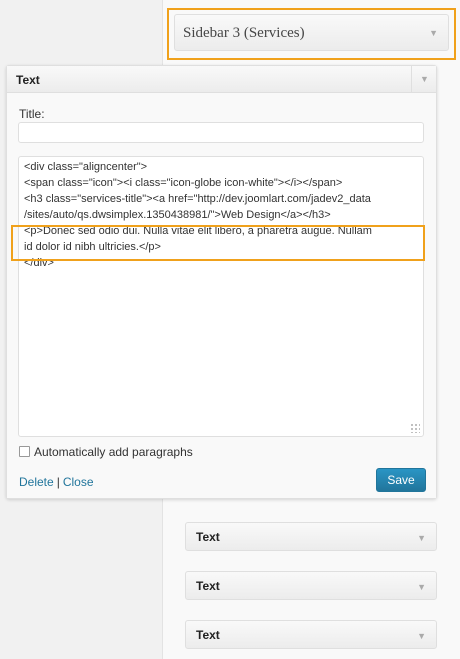 This screenshot has width=460, height=659. I want to click on auto-paragraphs-checkbox, so click(24, 451).